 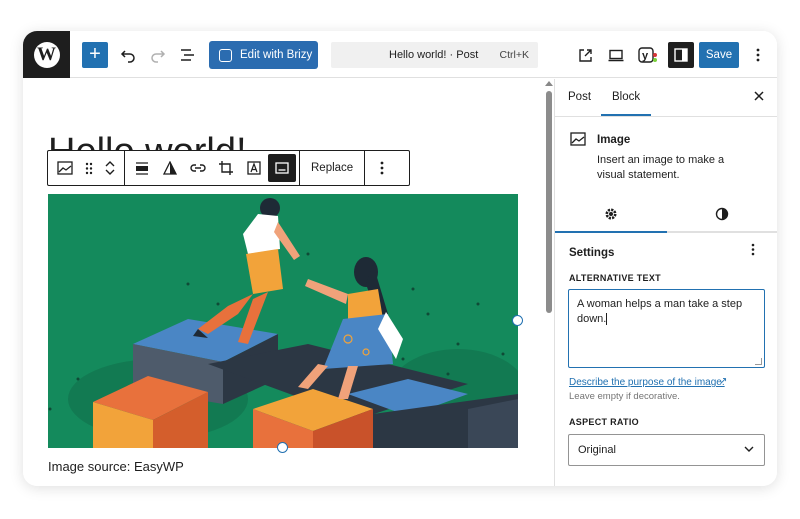 I want to click on image-icon, so click(x=65, y=168).